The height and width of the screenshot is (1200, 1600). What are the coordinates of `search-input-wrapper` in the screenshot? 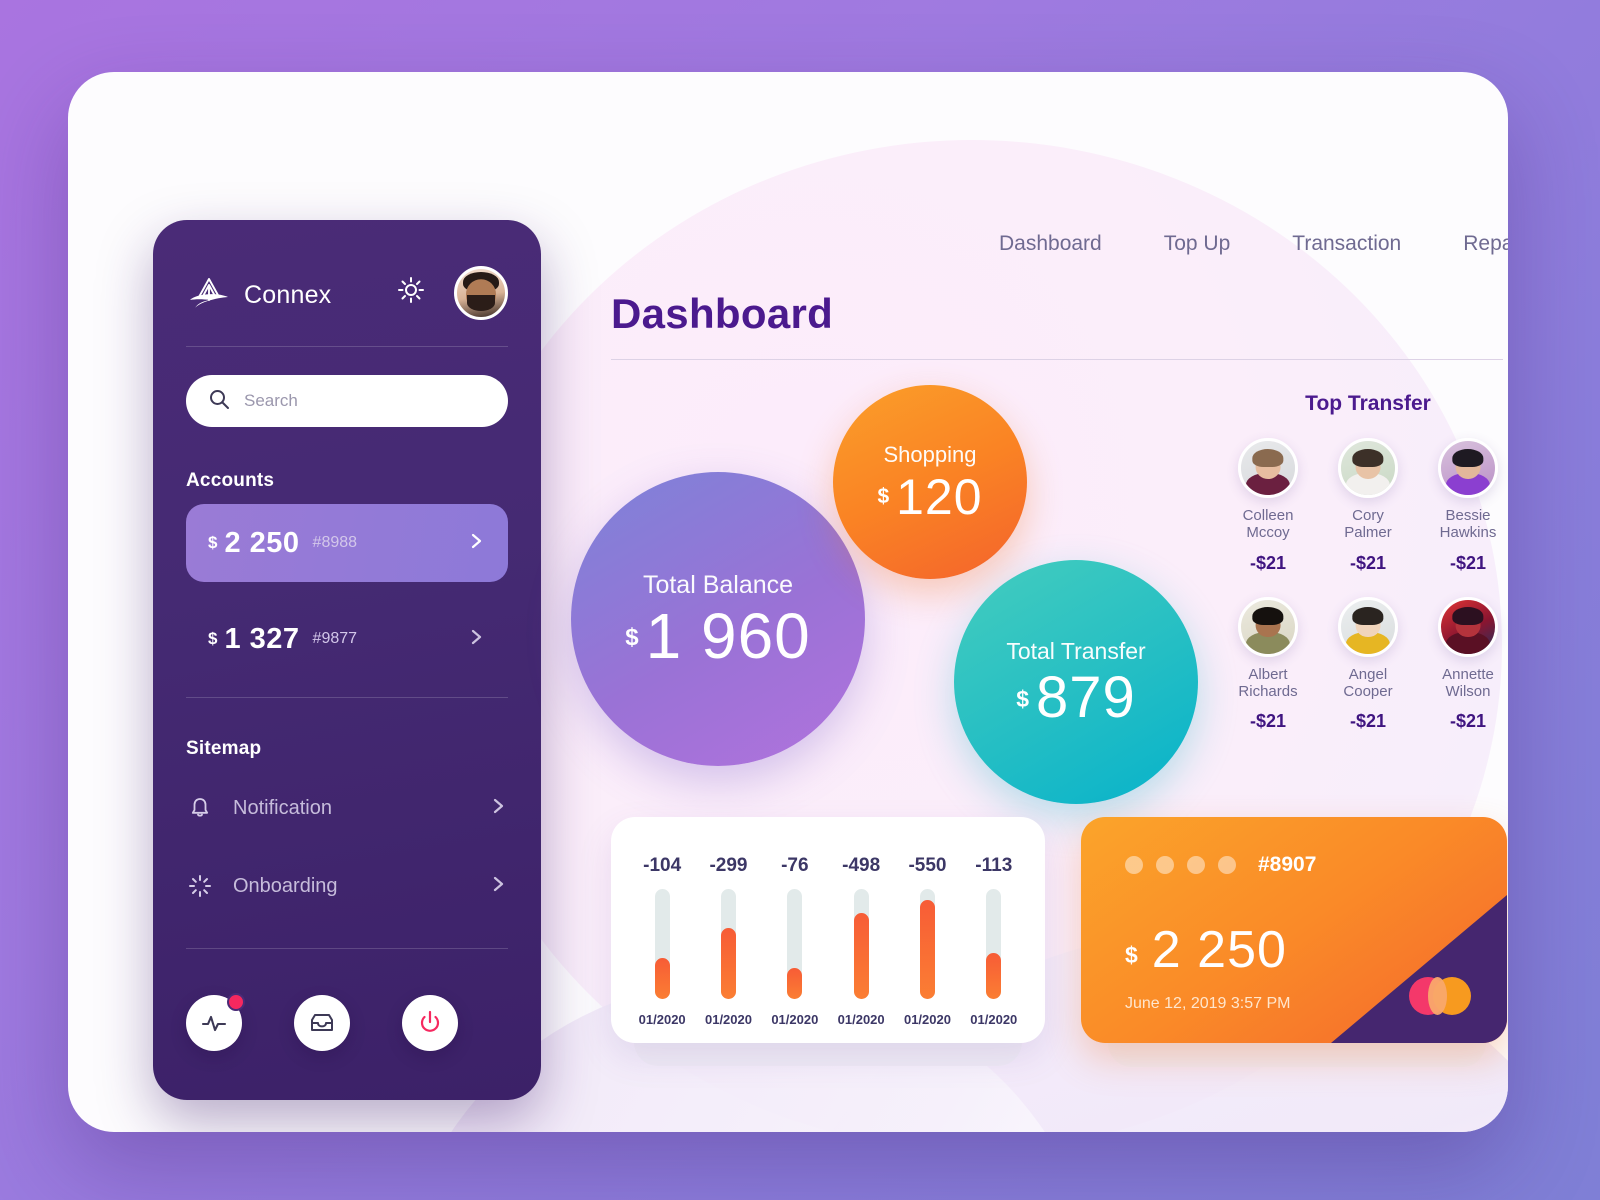 It's located at (347, 401).